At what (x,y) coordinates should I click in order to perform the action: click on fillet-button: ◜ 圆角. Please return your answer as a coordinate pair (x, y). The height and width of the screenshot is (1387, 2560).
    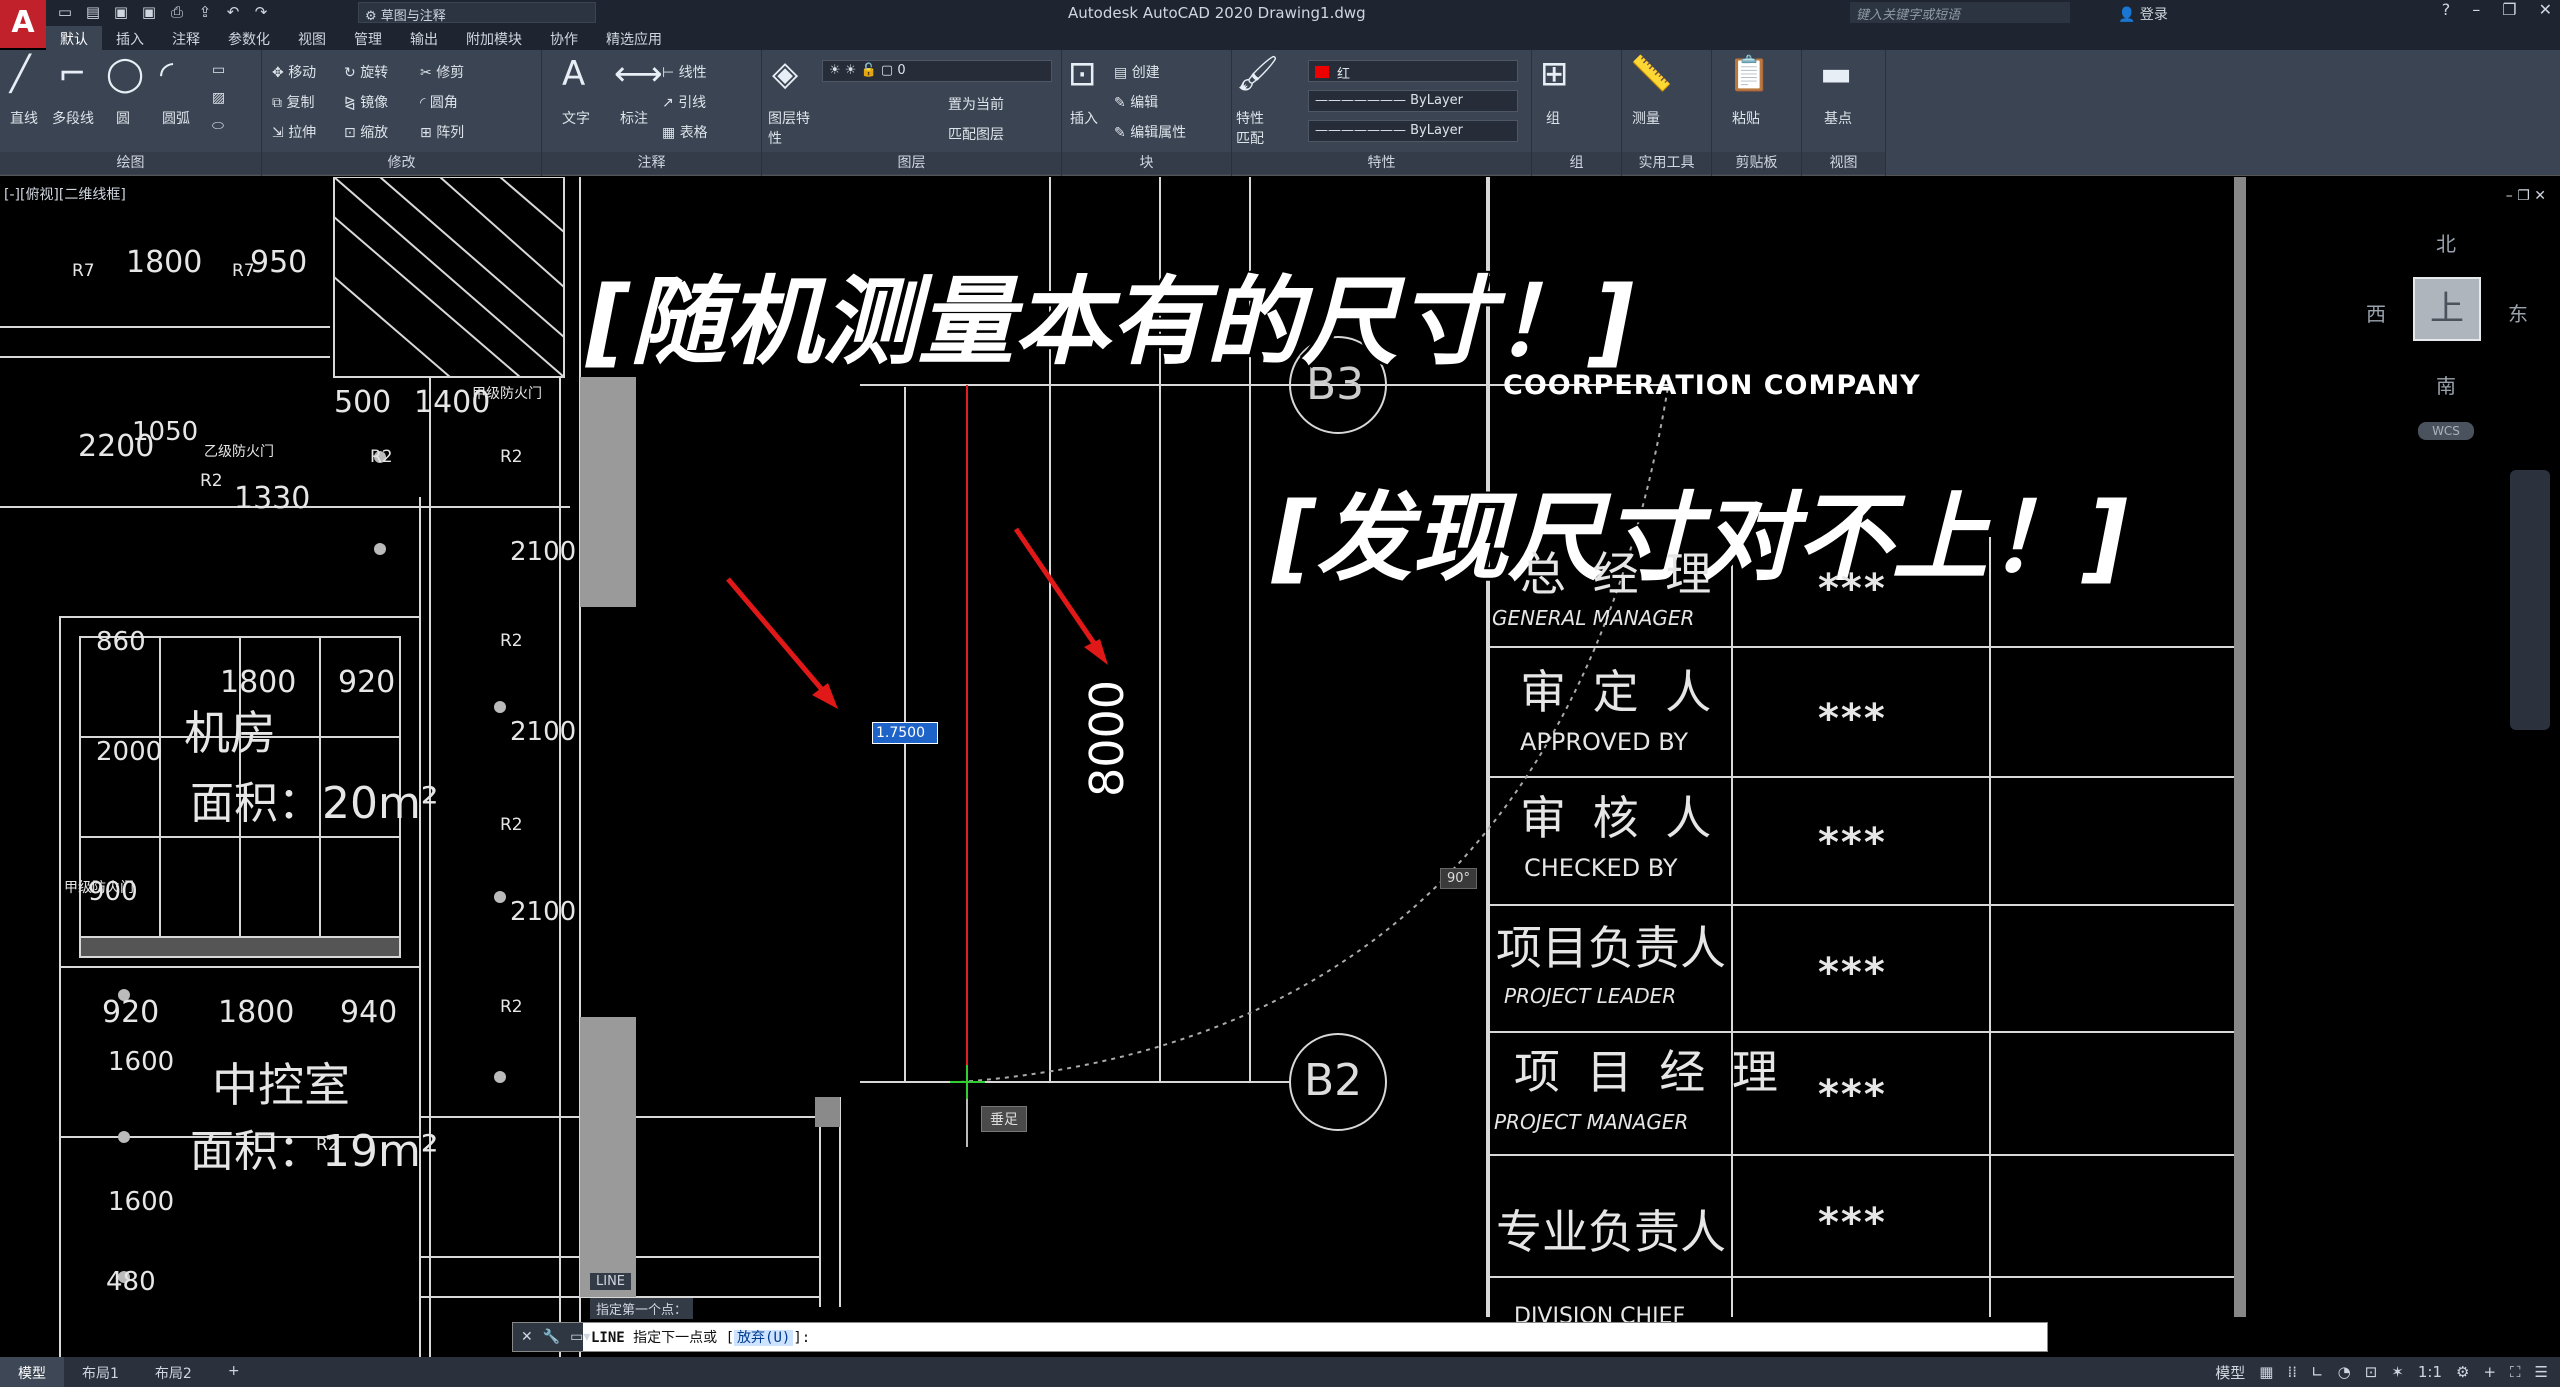
    Looking at the image, I should click on (439, 102).